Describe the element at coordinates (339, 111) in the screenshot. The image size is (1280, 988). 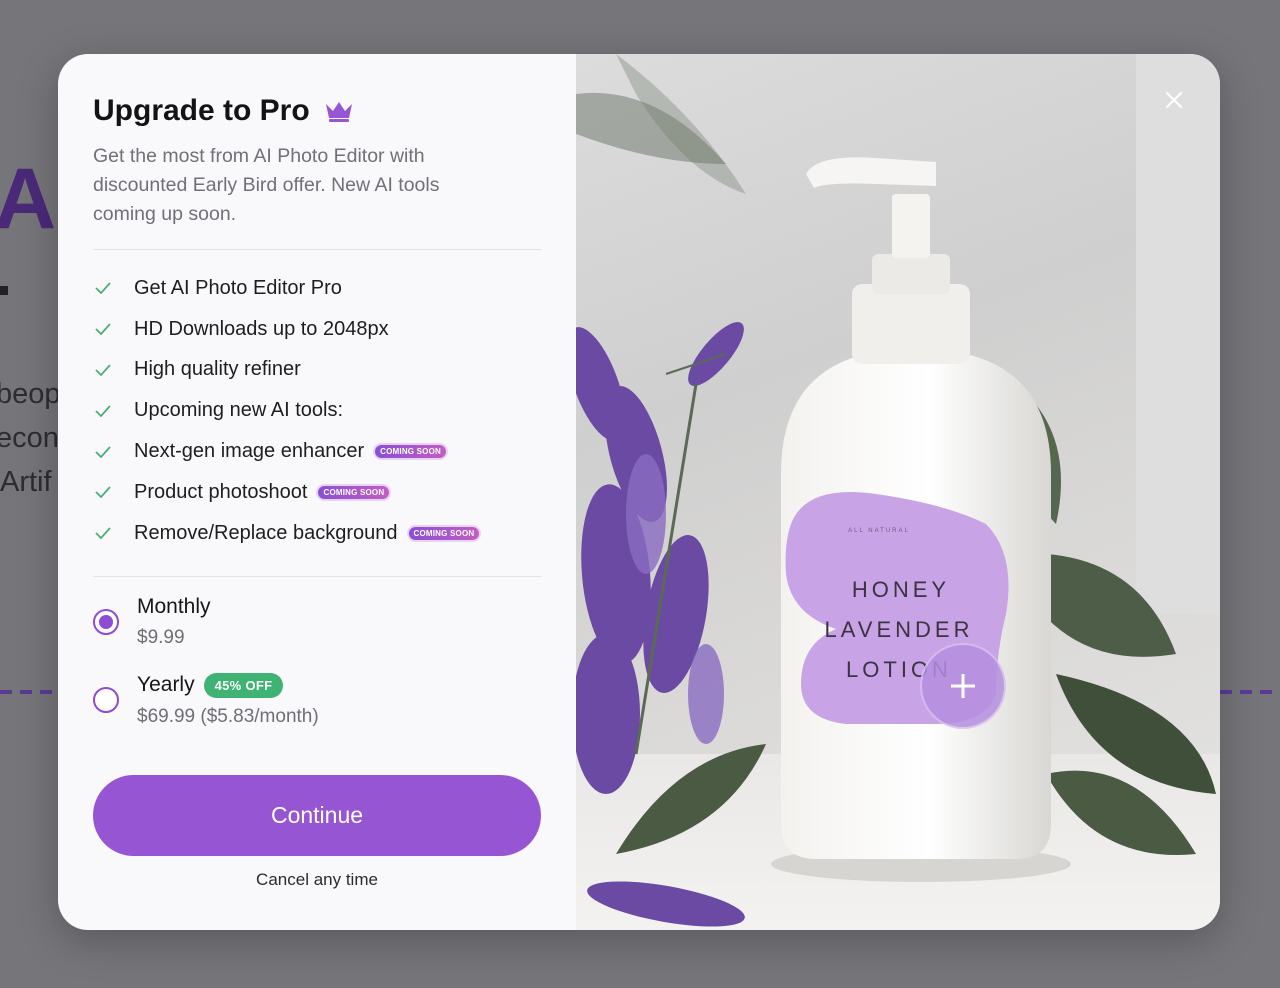
I see `crown-icon` at that location.